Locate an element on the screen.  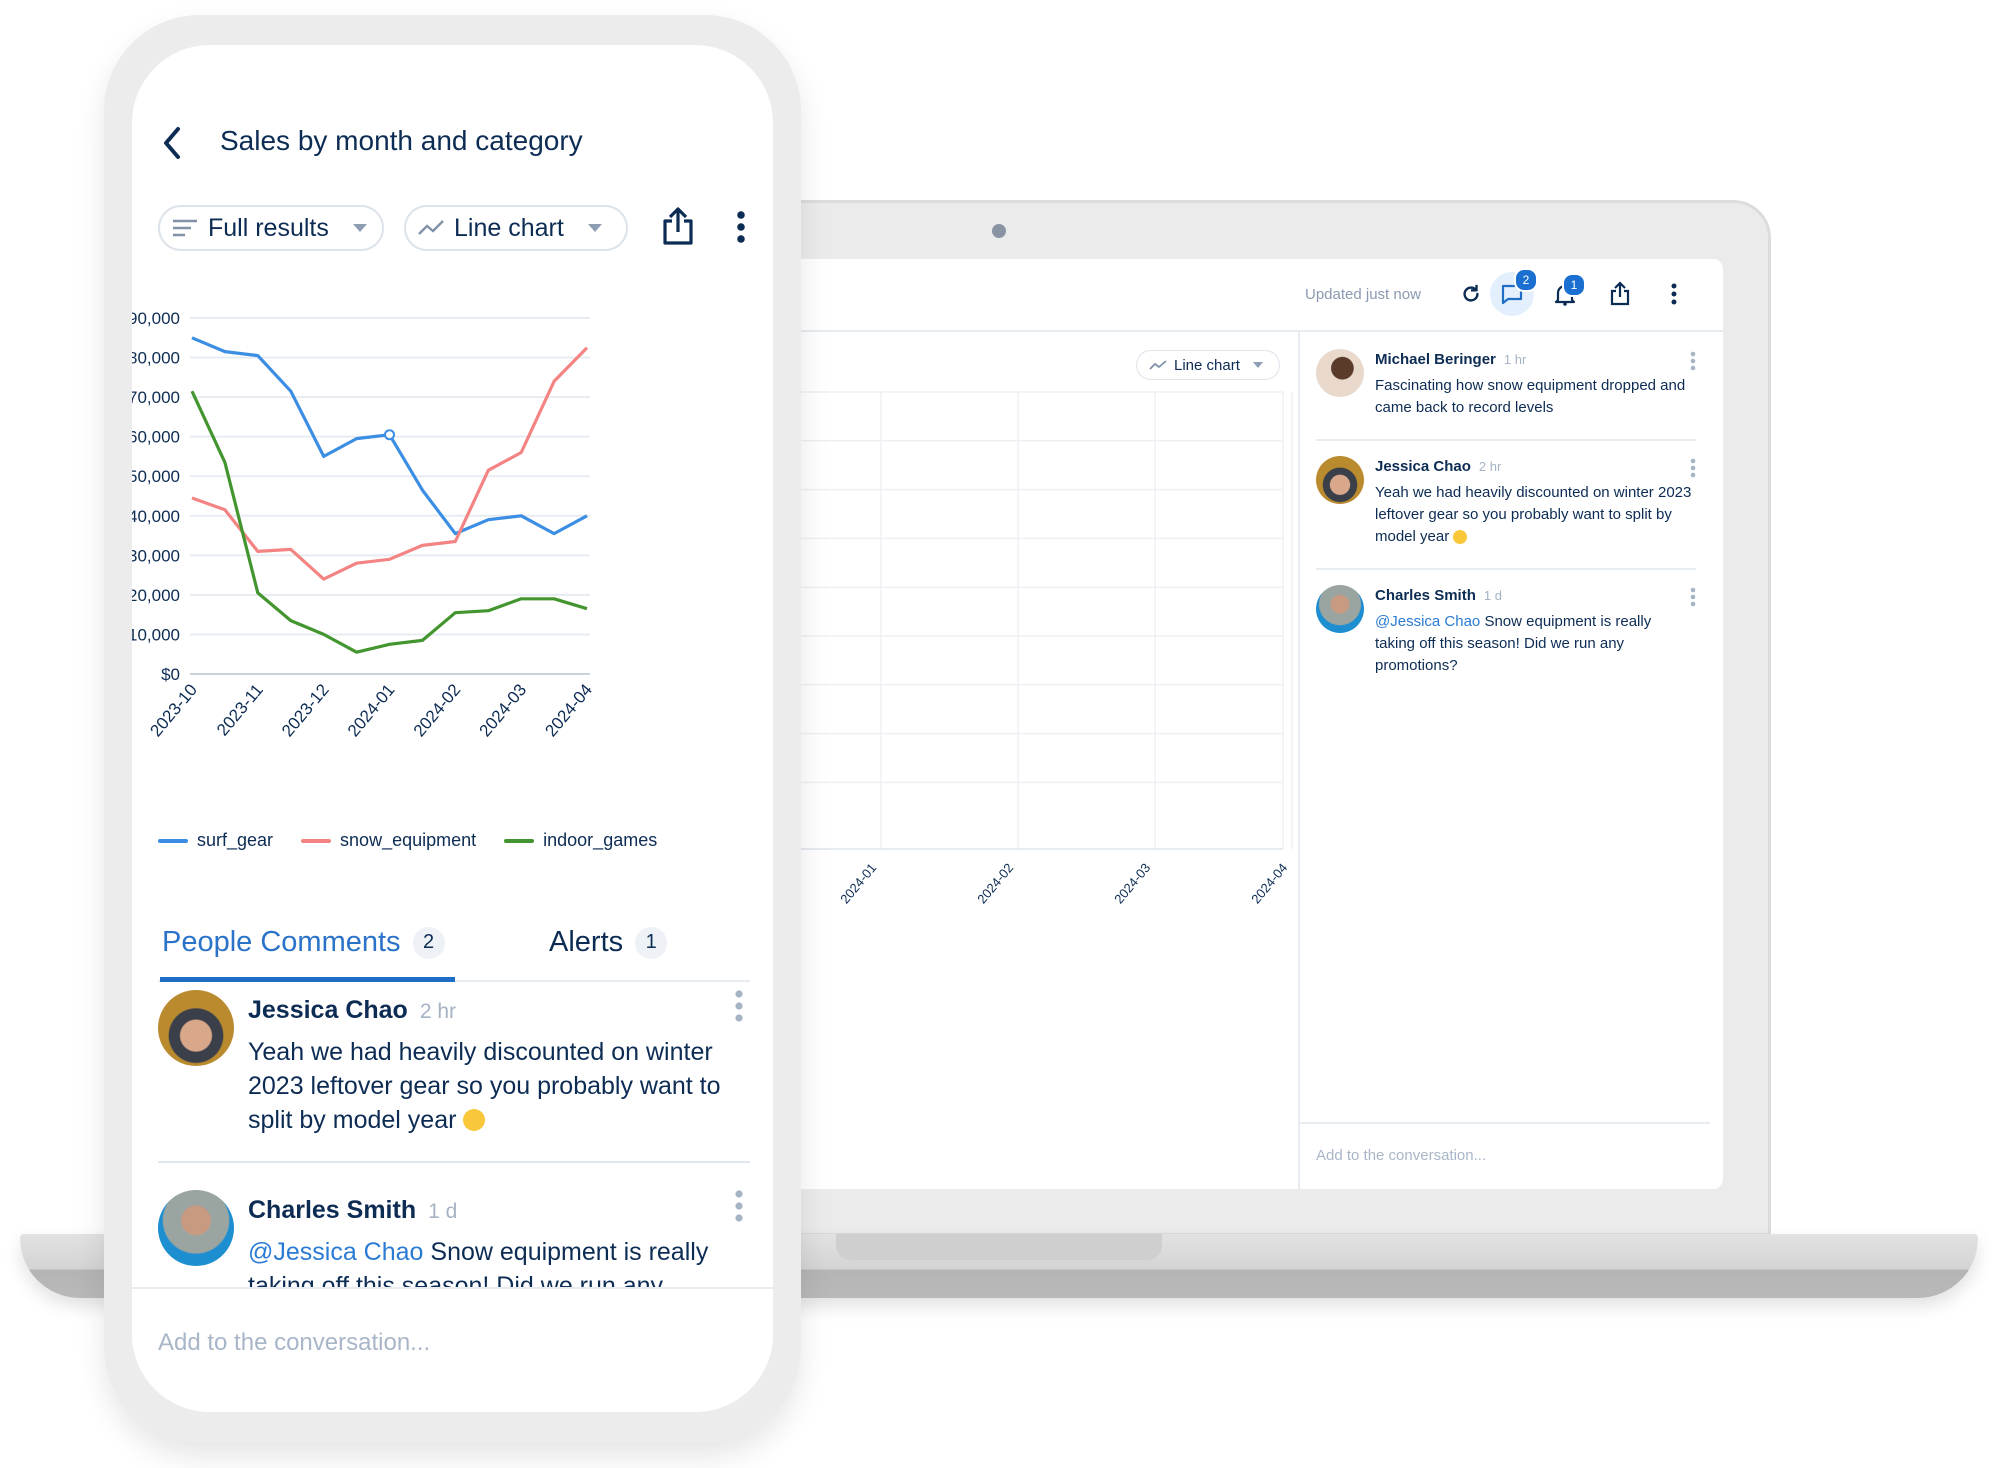
y-tick-label: $70,000 is located at coordinates (156, 397).